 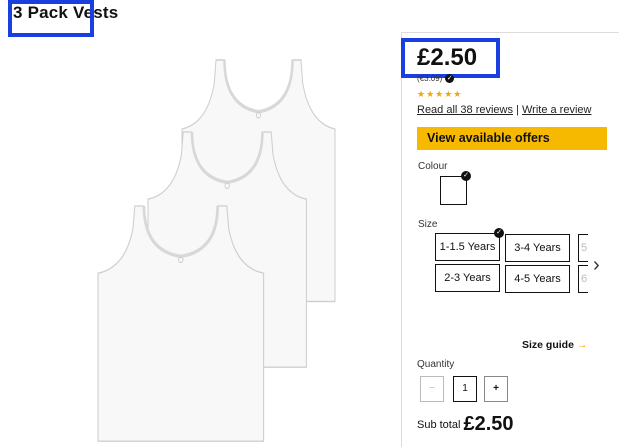 I want to click on chevron-right-icon: ›, so click(x=596, y=265).